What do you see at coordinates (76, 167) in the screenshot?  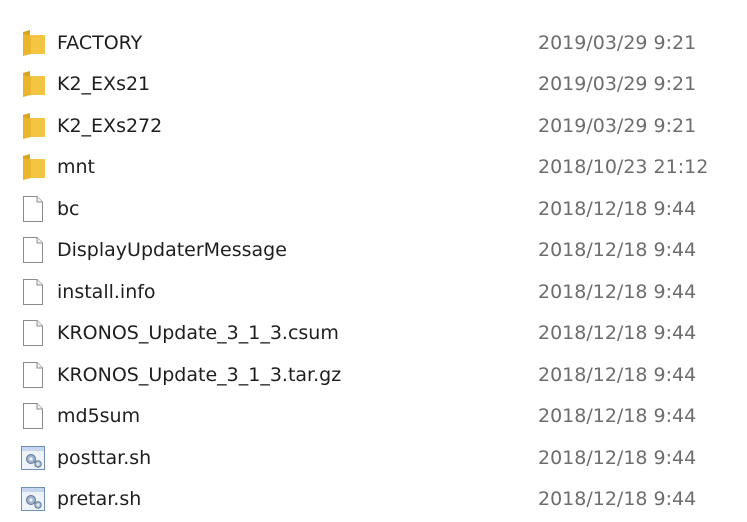 I see `file-name: mnt` at bounding box center [76, 167].